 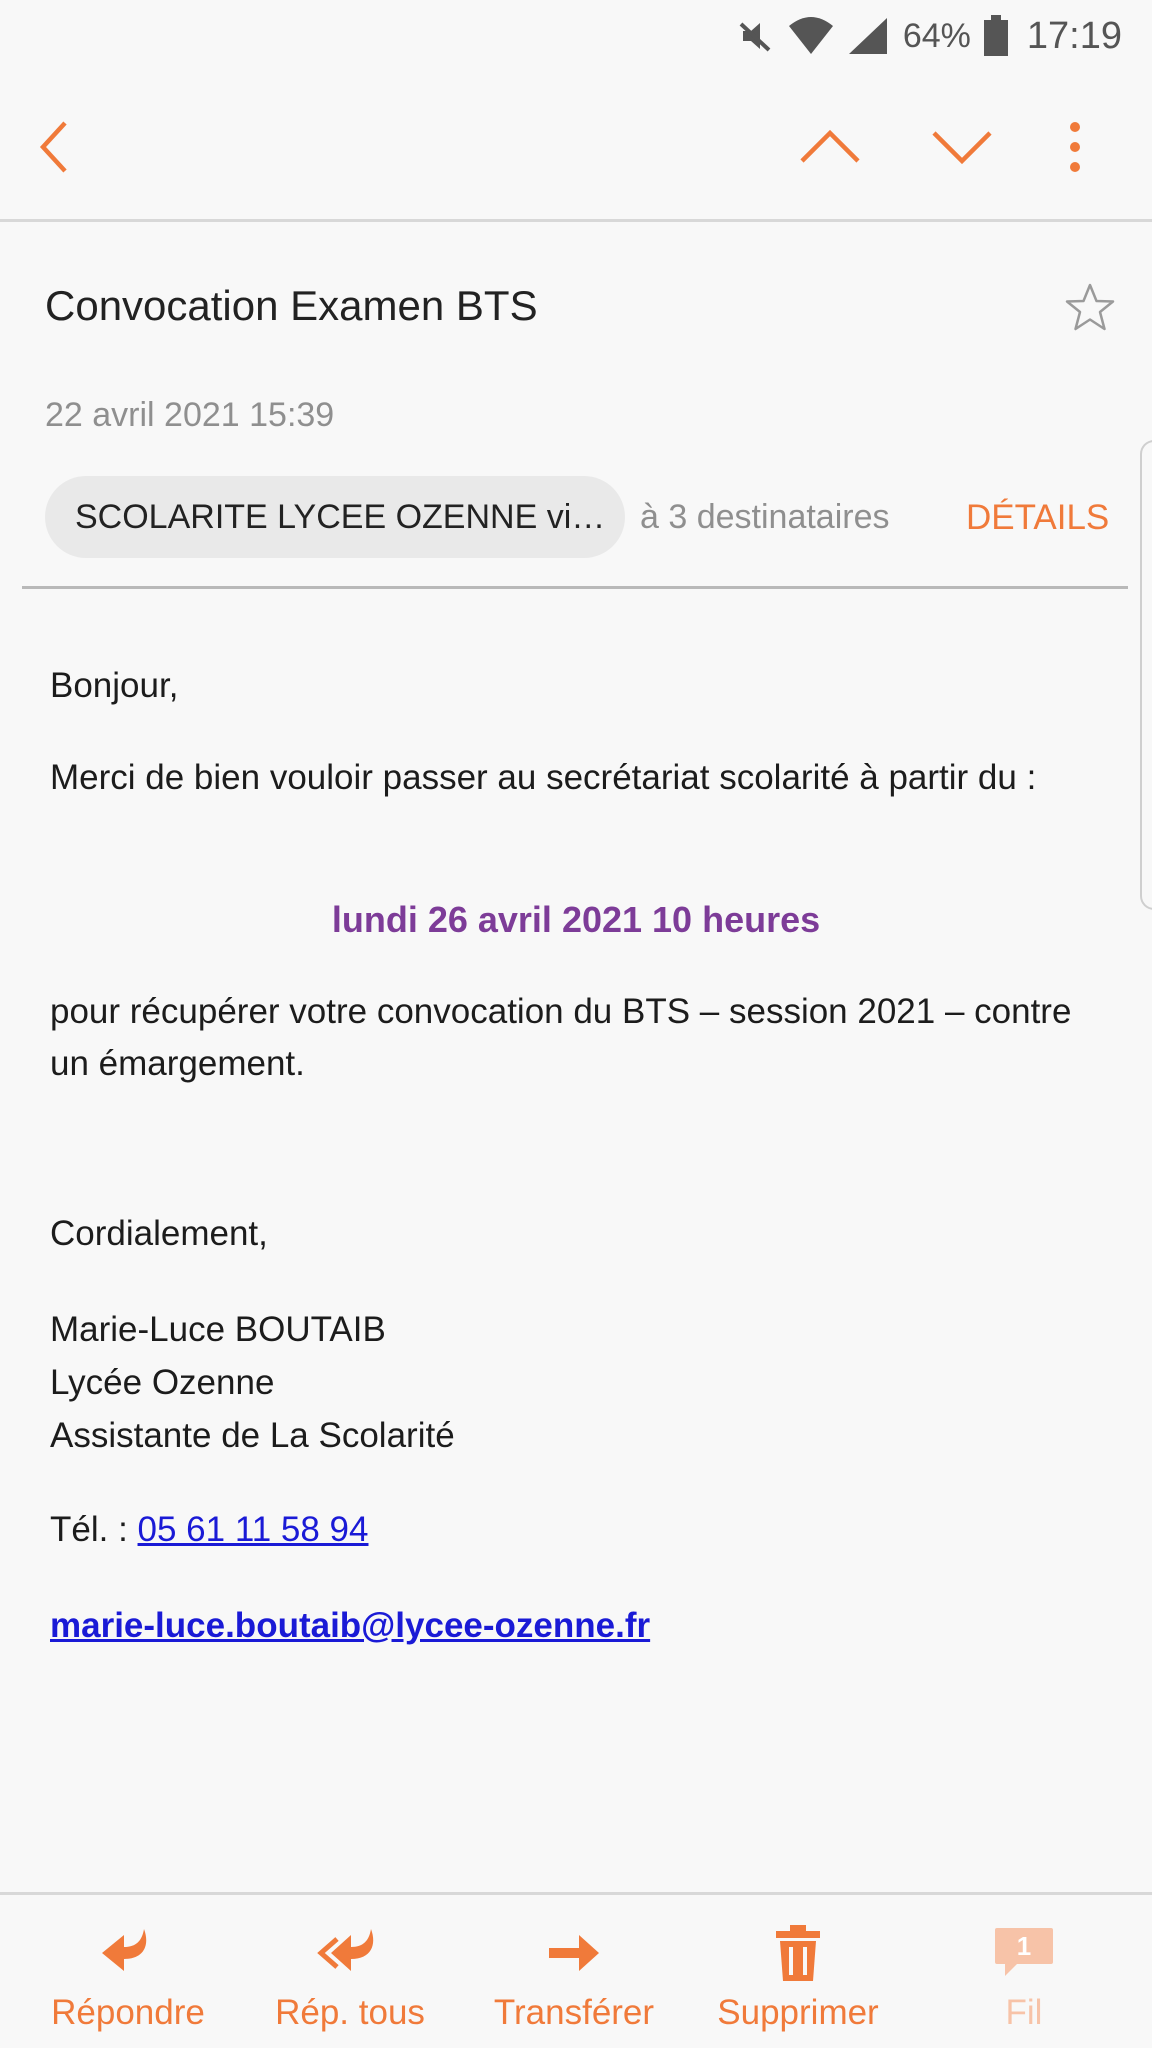 I want to click on header-divider, so click(x=575, y=587).